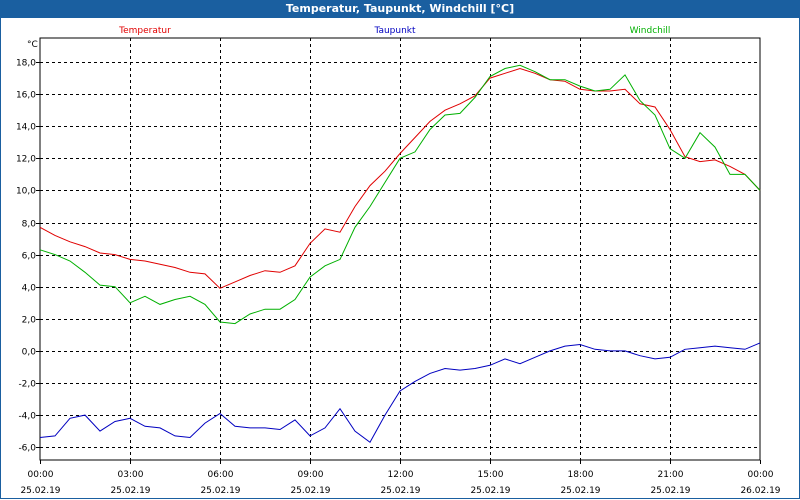 The image size is (800, 500). Describe the element at coordinates (29, 321) in the screenshot. I see `y-tick-label: 2,0` at that location.